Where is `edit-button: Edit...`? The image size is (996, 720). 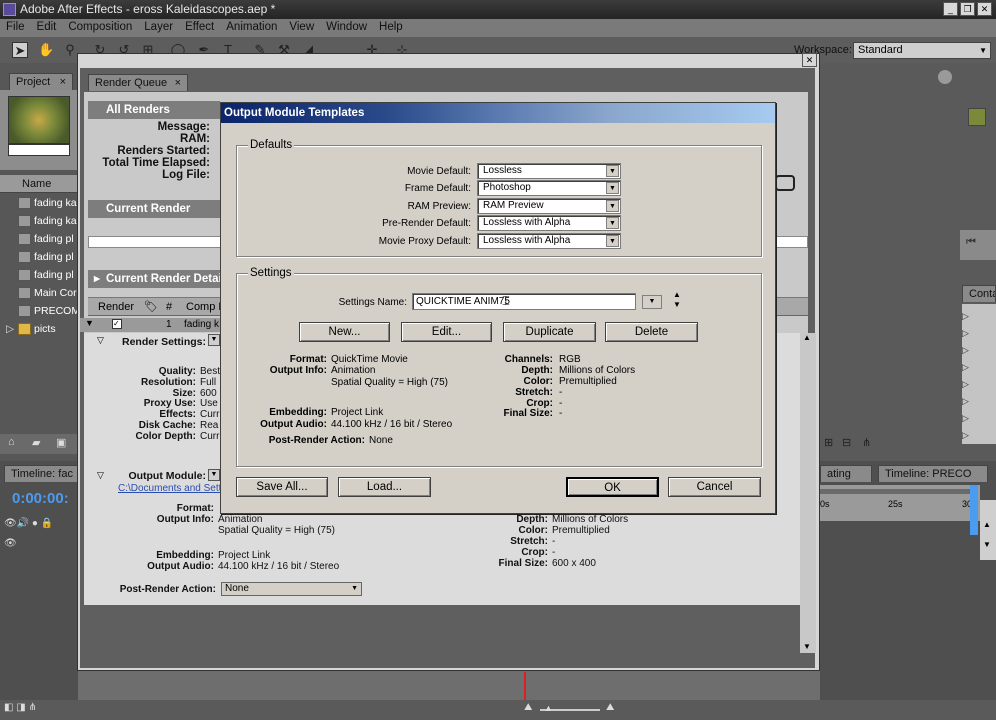
edit-button: Edit... is located at coordinates (446, 332).